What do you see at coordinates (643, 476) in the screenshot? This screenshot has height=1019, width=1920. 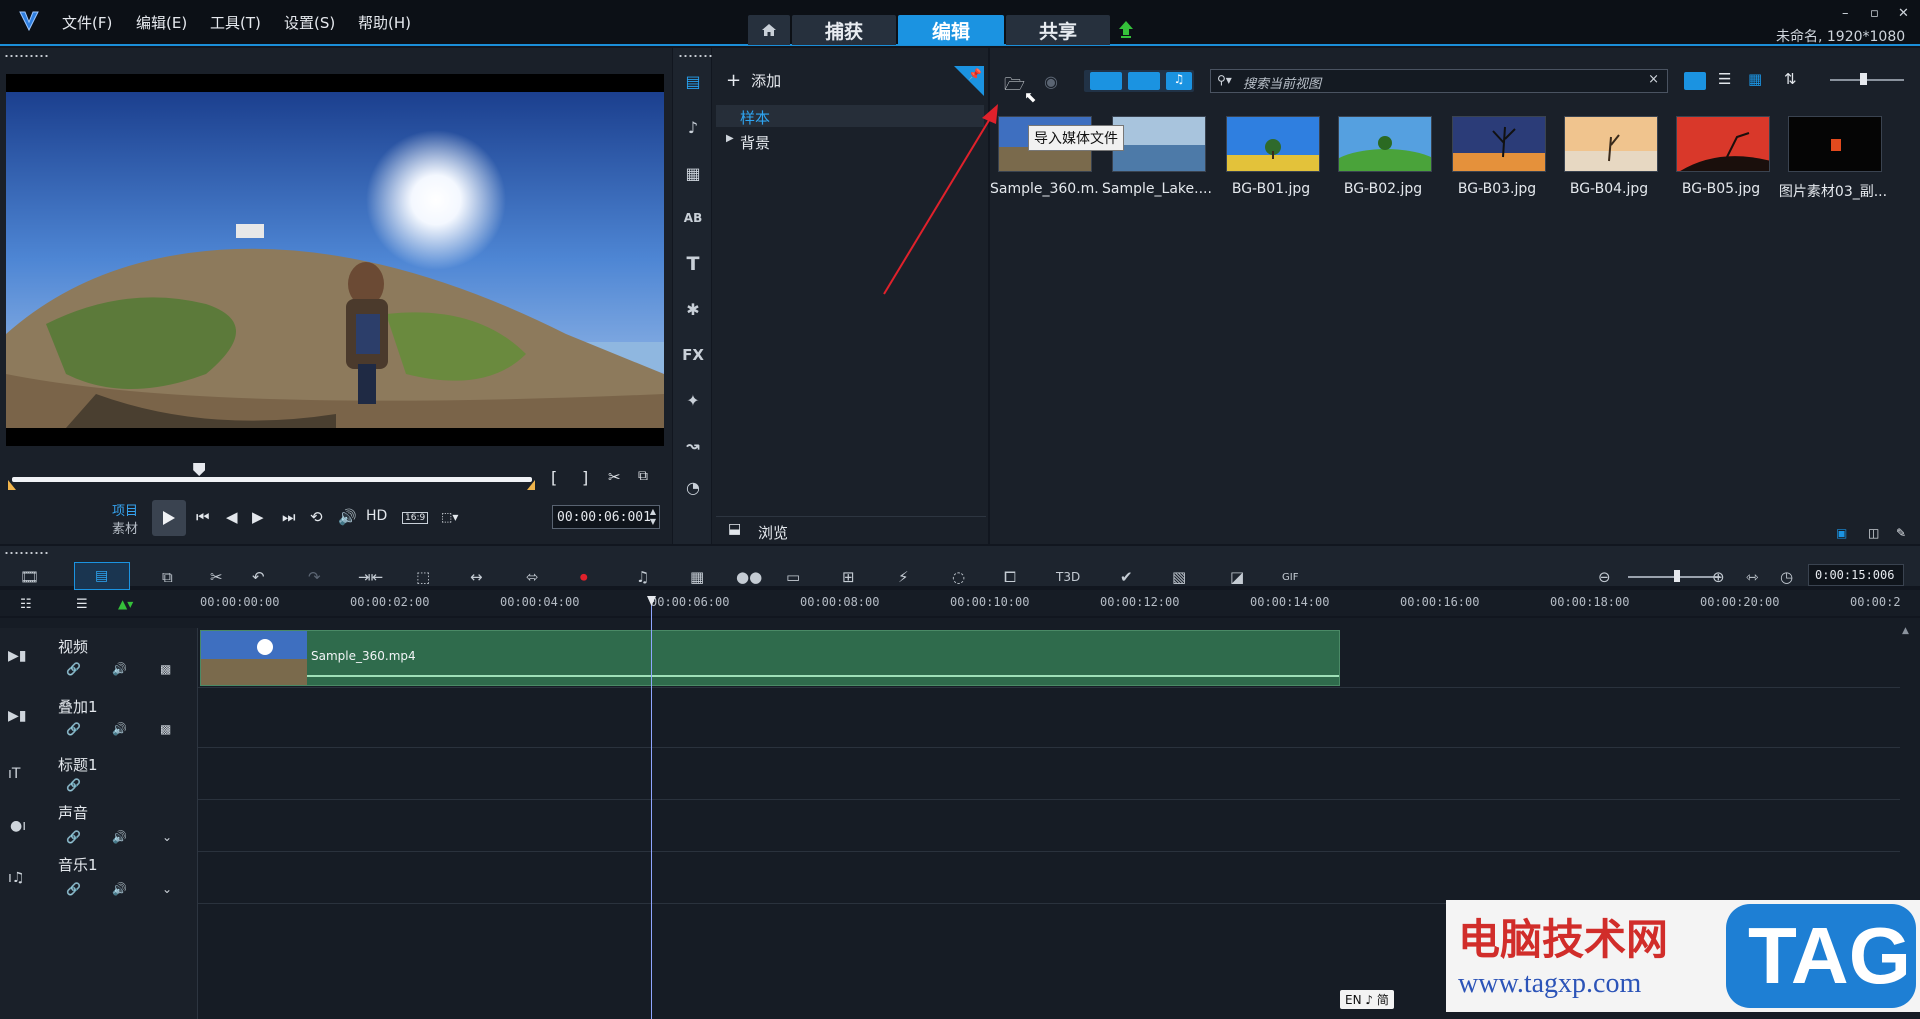 I see `enlarge-icon: ⧉` at bounding box center [643, 476].